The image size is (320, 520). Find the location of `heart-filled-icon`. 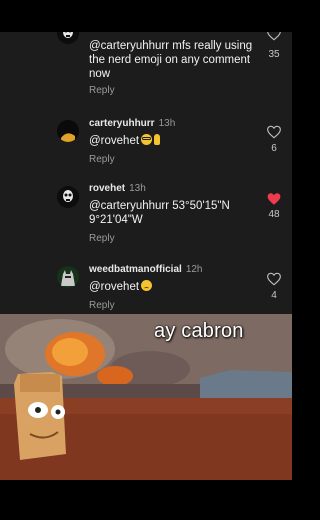

heart-filled-icon is located at coordinates (274, 199).